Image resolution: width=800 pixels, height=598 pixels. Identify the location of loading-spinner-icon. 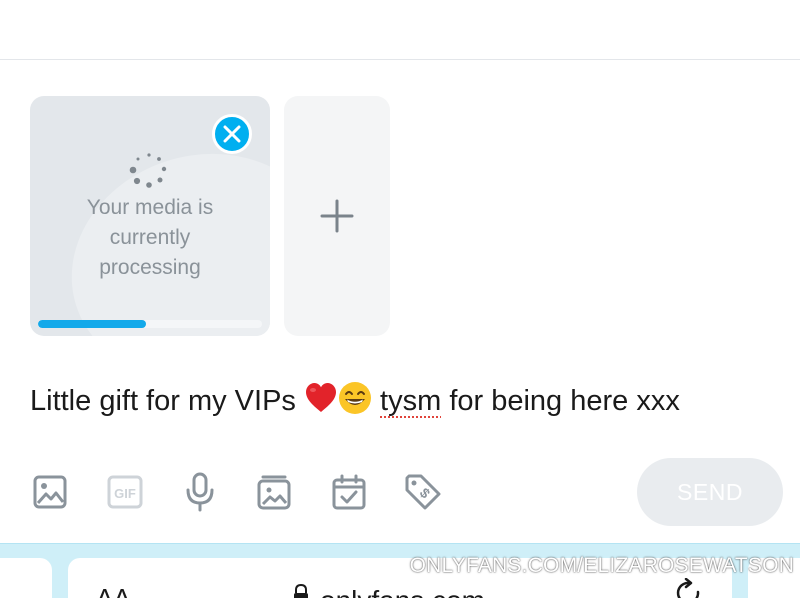
(148, 170).